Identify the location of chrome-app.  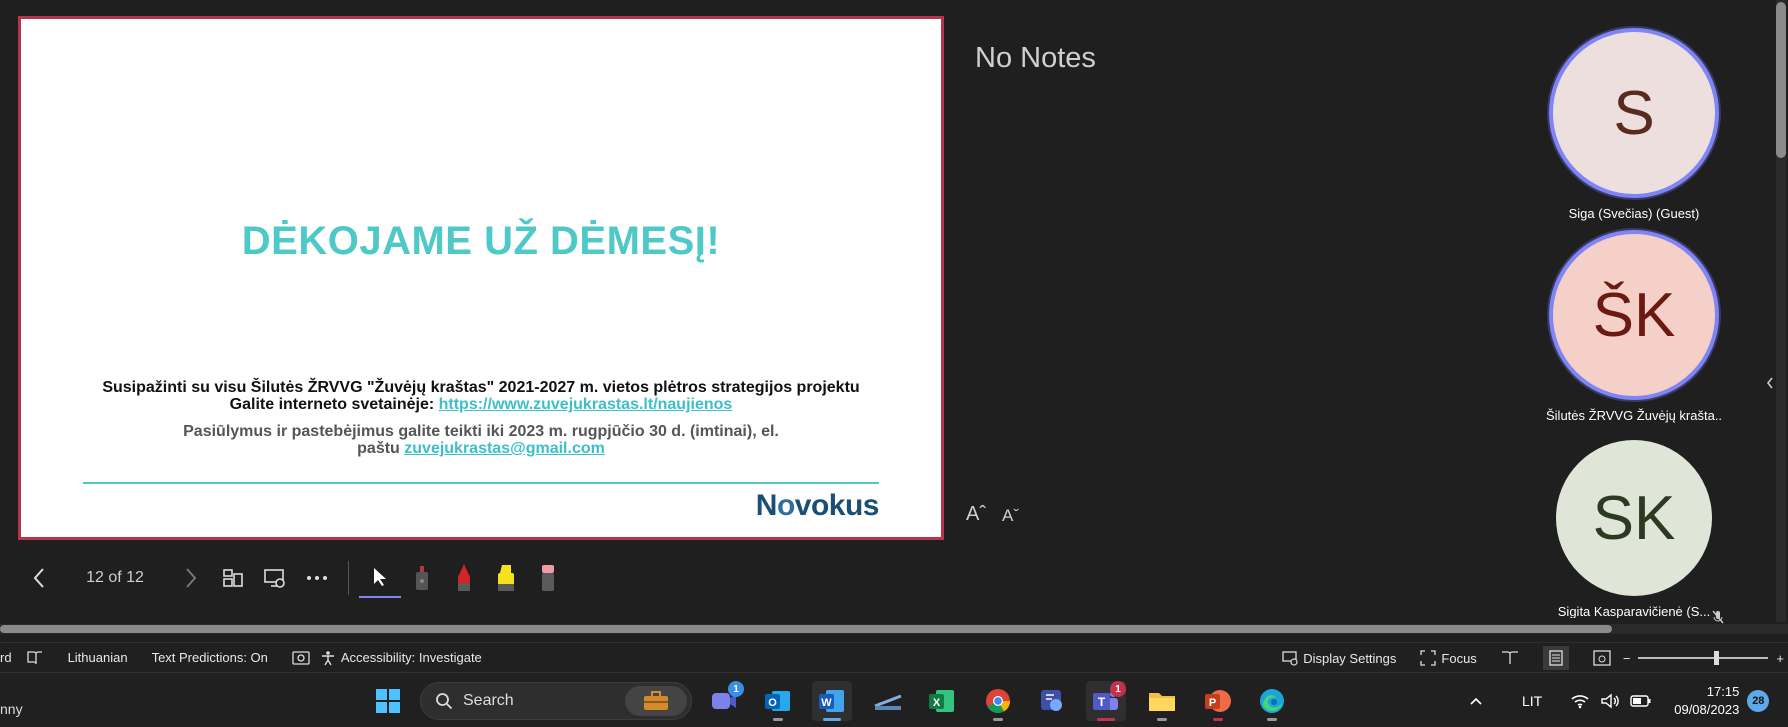
(998, 701).